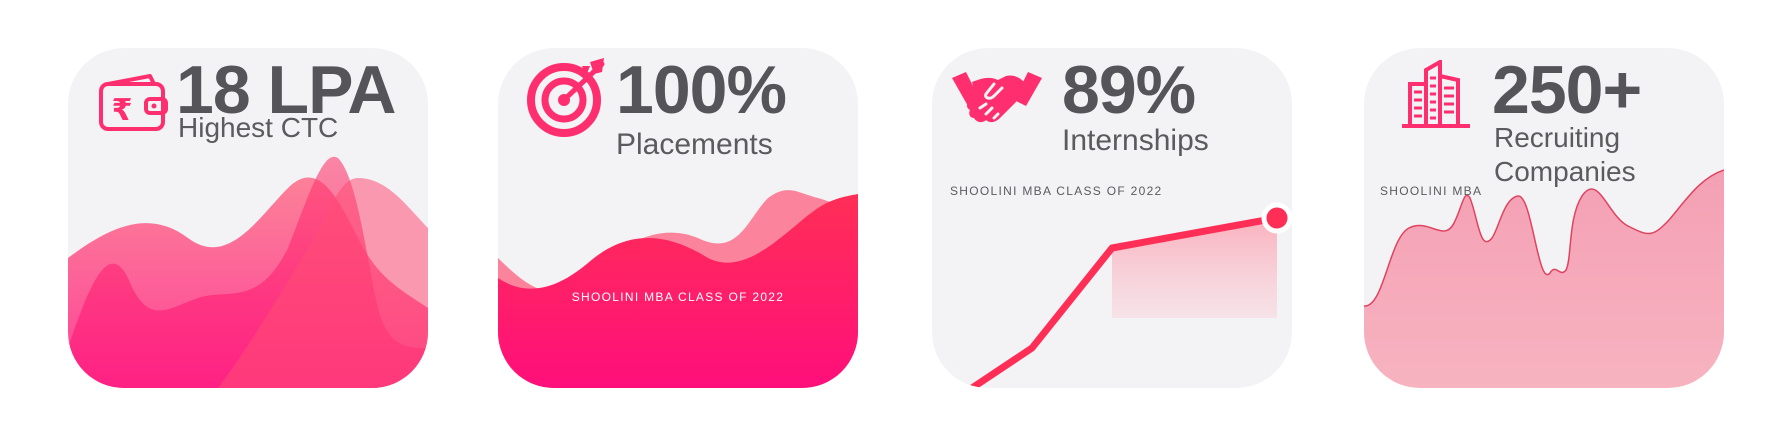 This screenshot has width=1778, height=422. I want to click on chart-caption: SHOOLINI MBA, so click(1431, 191).